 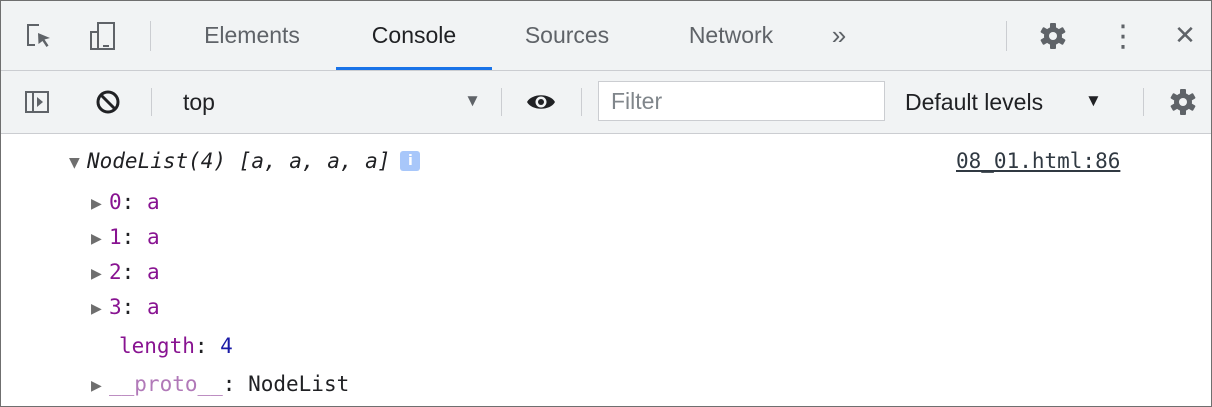 I want to click on info-icon: i, so click(x=410, y=161).